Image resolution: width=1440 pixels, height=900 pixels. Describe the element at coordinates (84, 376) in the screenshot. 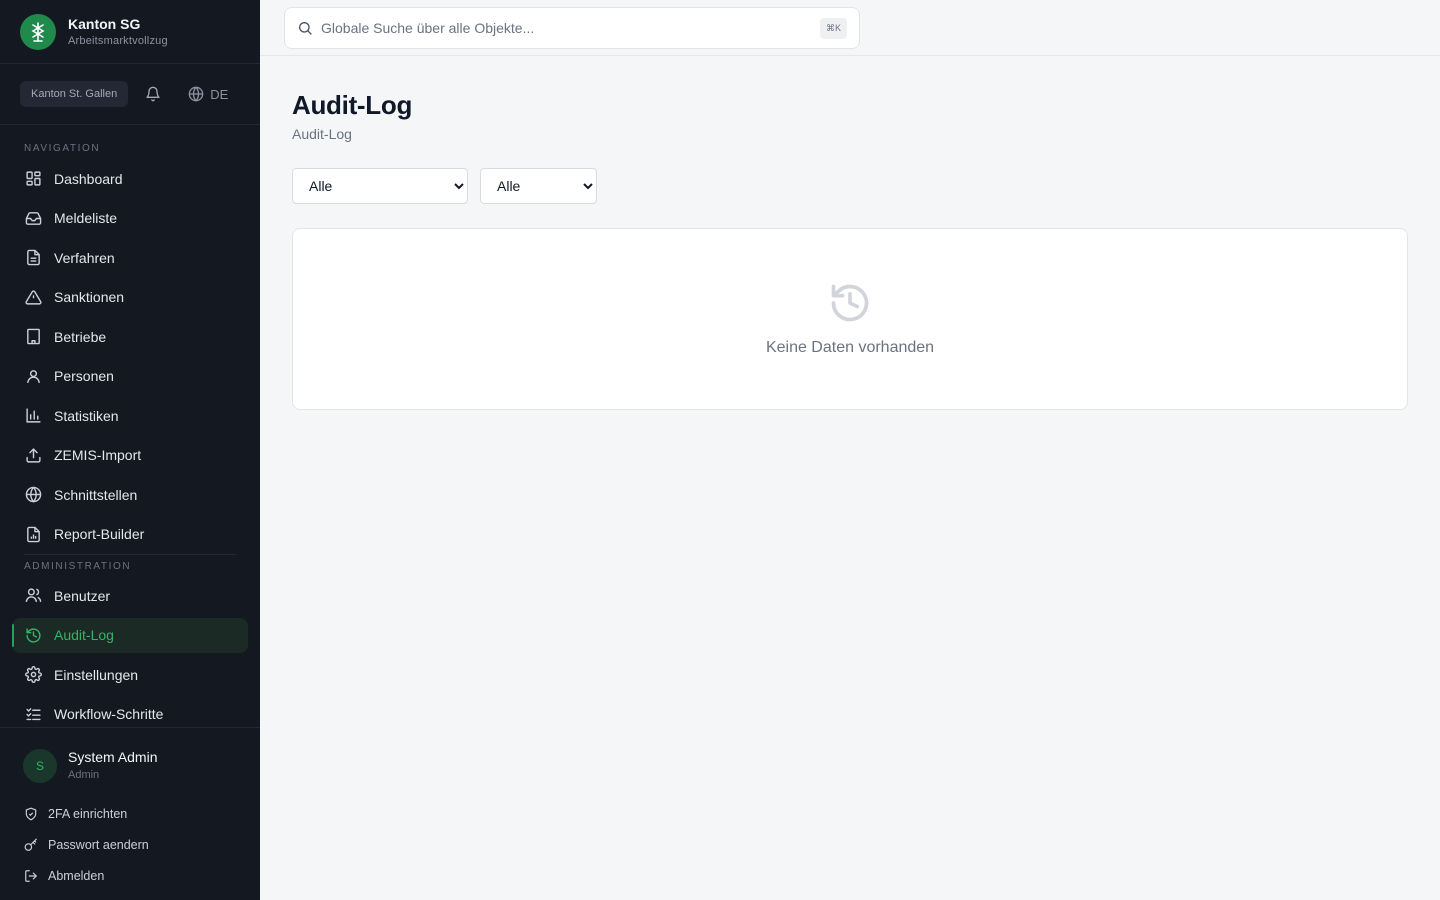

I see `sidebar-item-label: Personen` at that location.